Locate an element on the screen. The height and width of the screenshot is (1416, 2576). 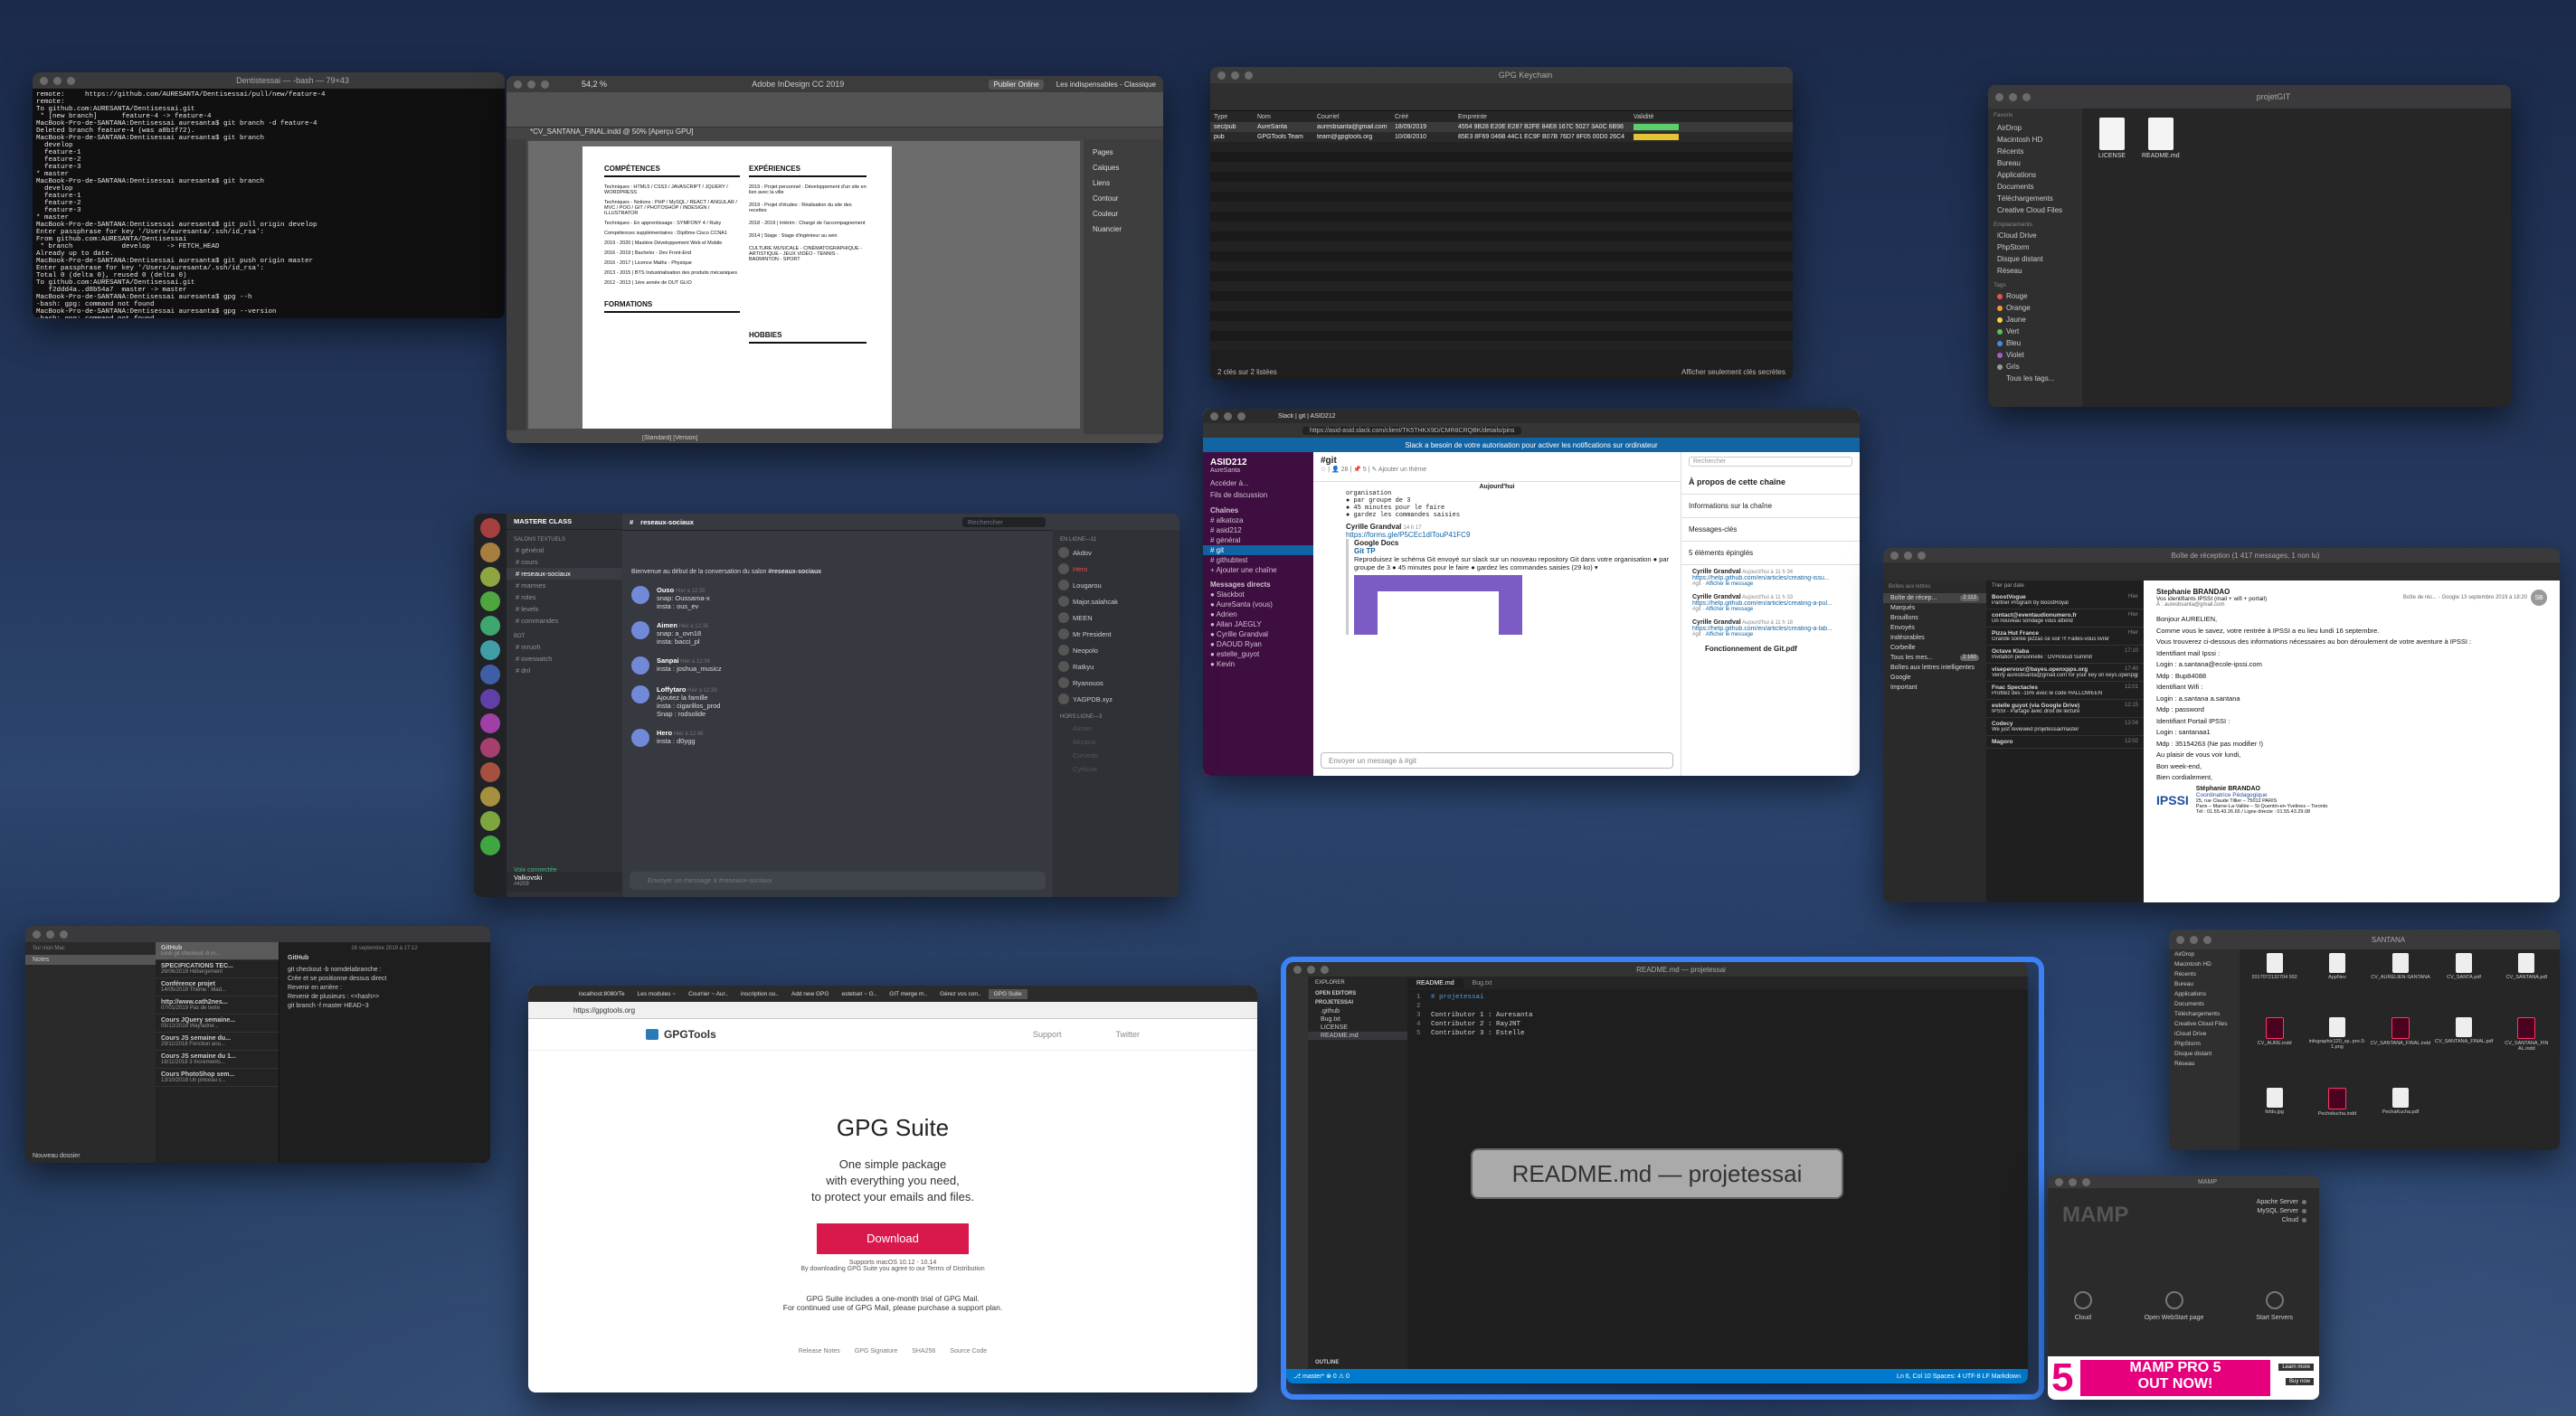
download-button: Download is located at coordinates (893, 1238).